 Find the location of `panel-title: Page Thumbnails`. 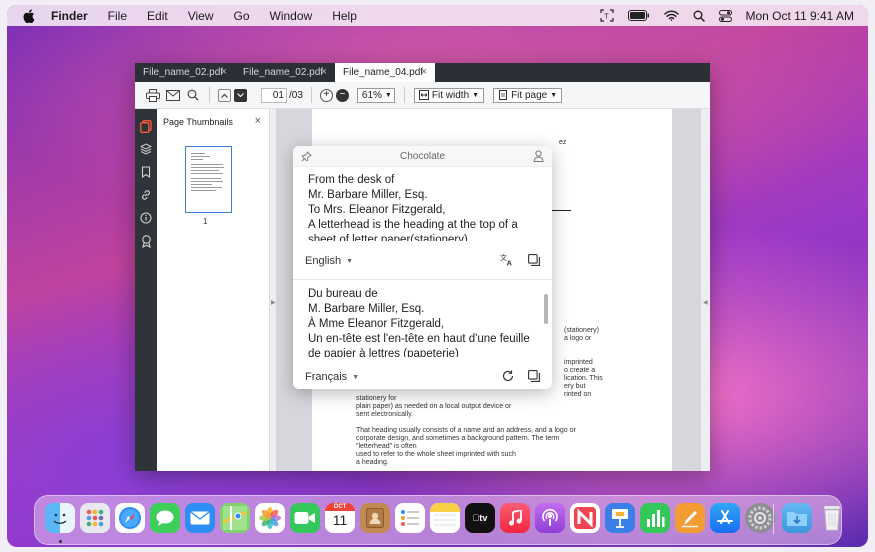

panel-title: Page Thumbnails is located at coordinates (198, 122).